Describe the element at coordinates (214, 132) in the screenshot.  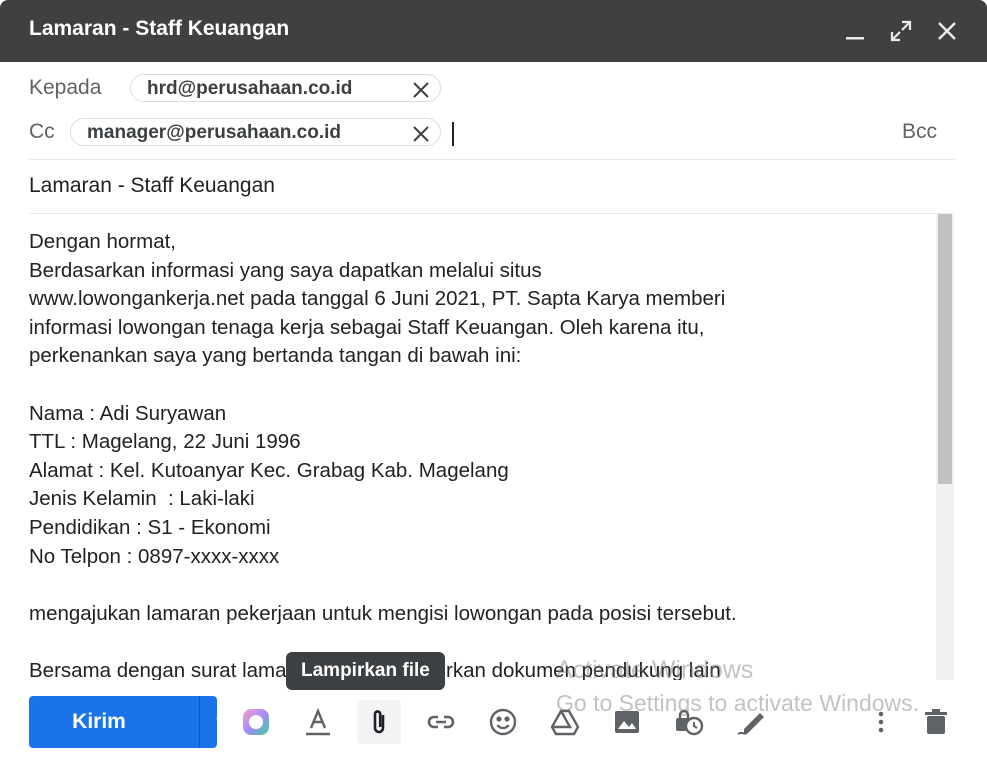
I see `recipient-chip-text: manager@perusahaan.co.id` at that location.